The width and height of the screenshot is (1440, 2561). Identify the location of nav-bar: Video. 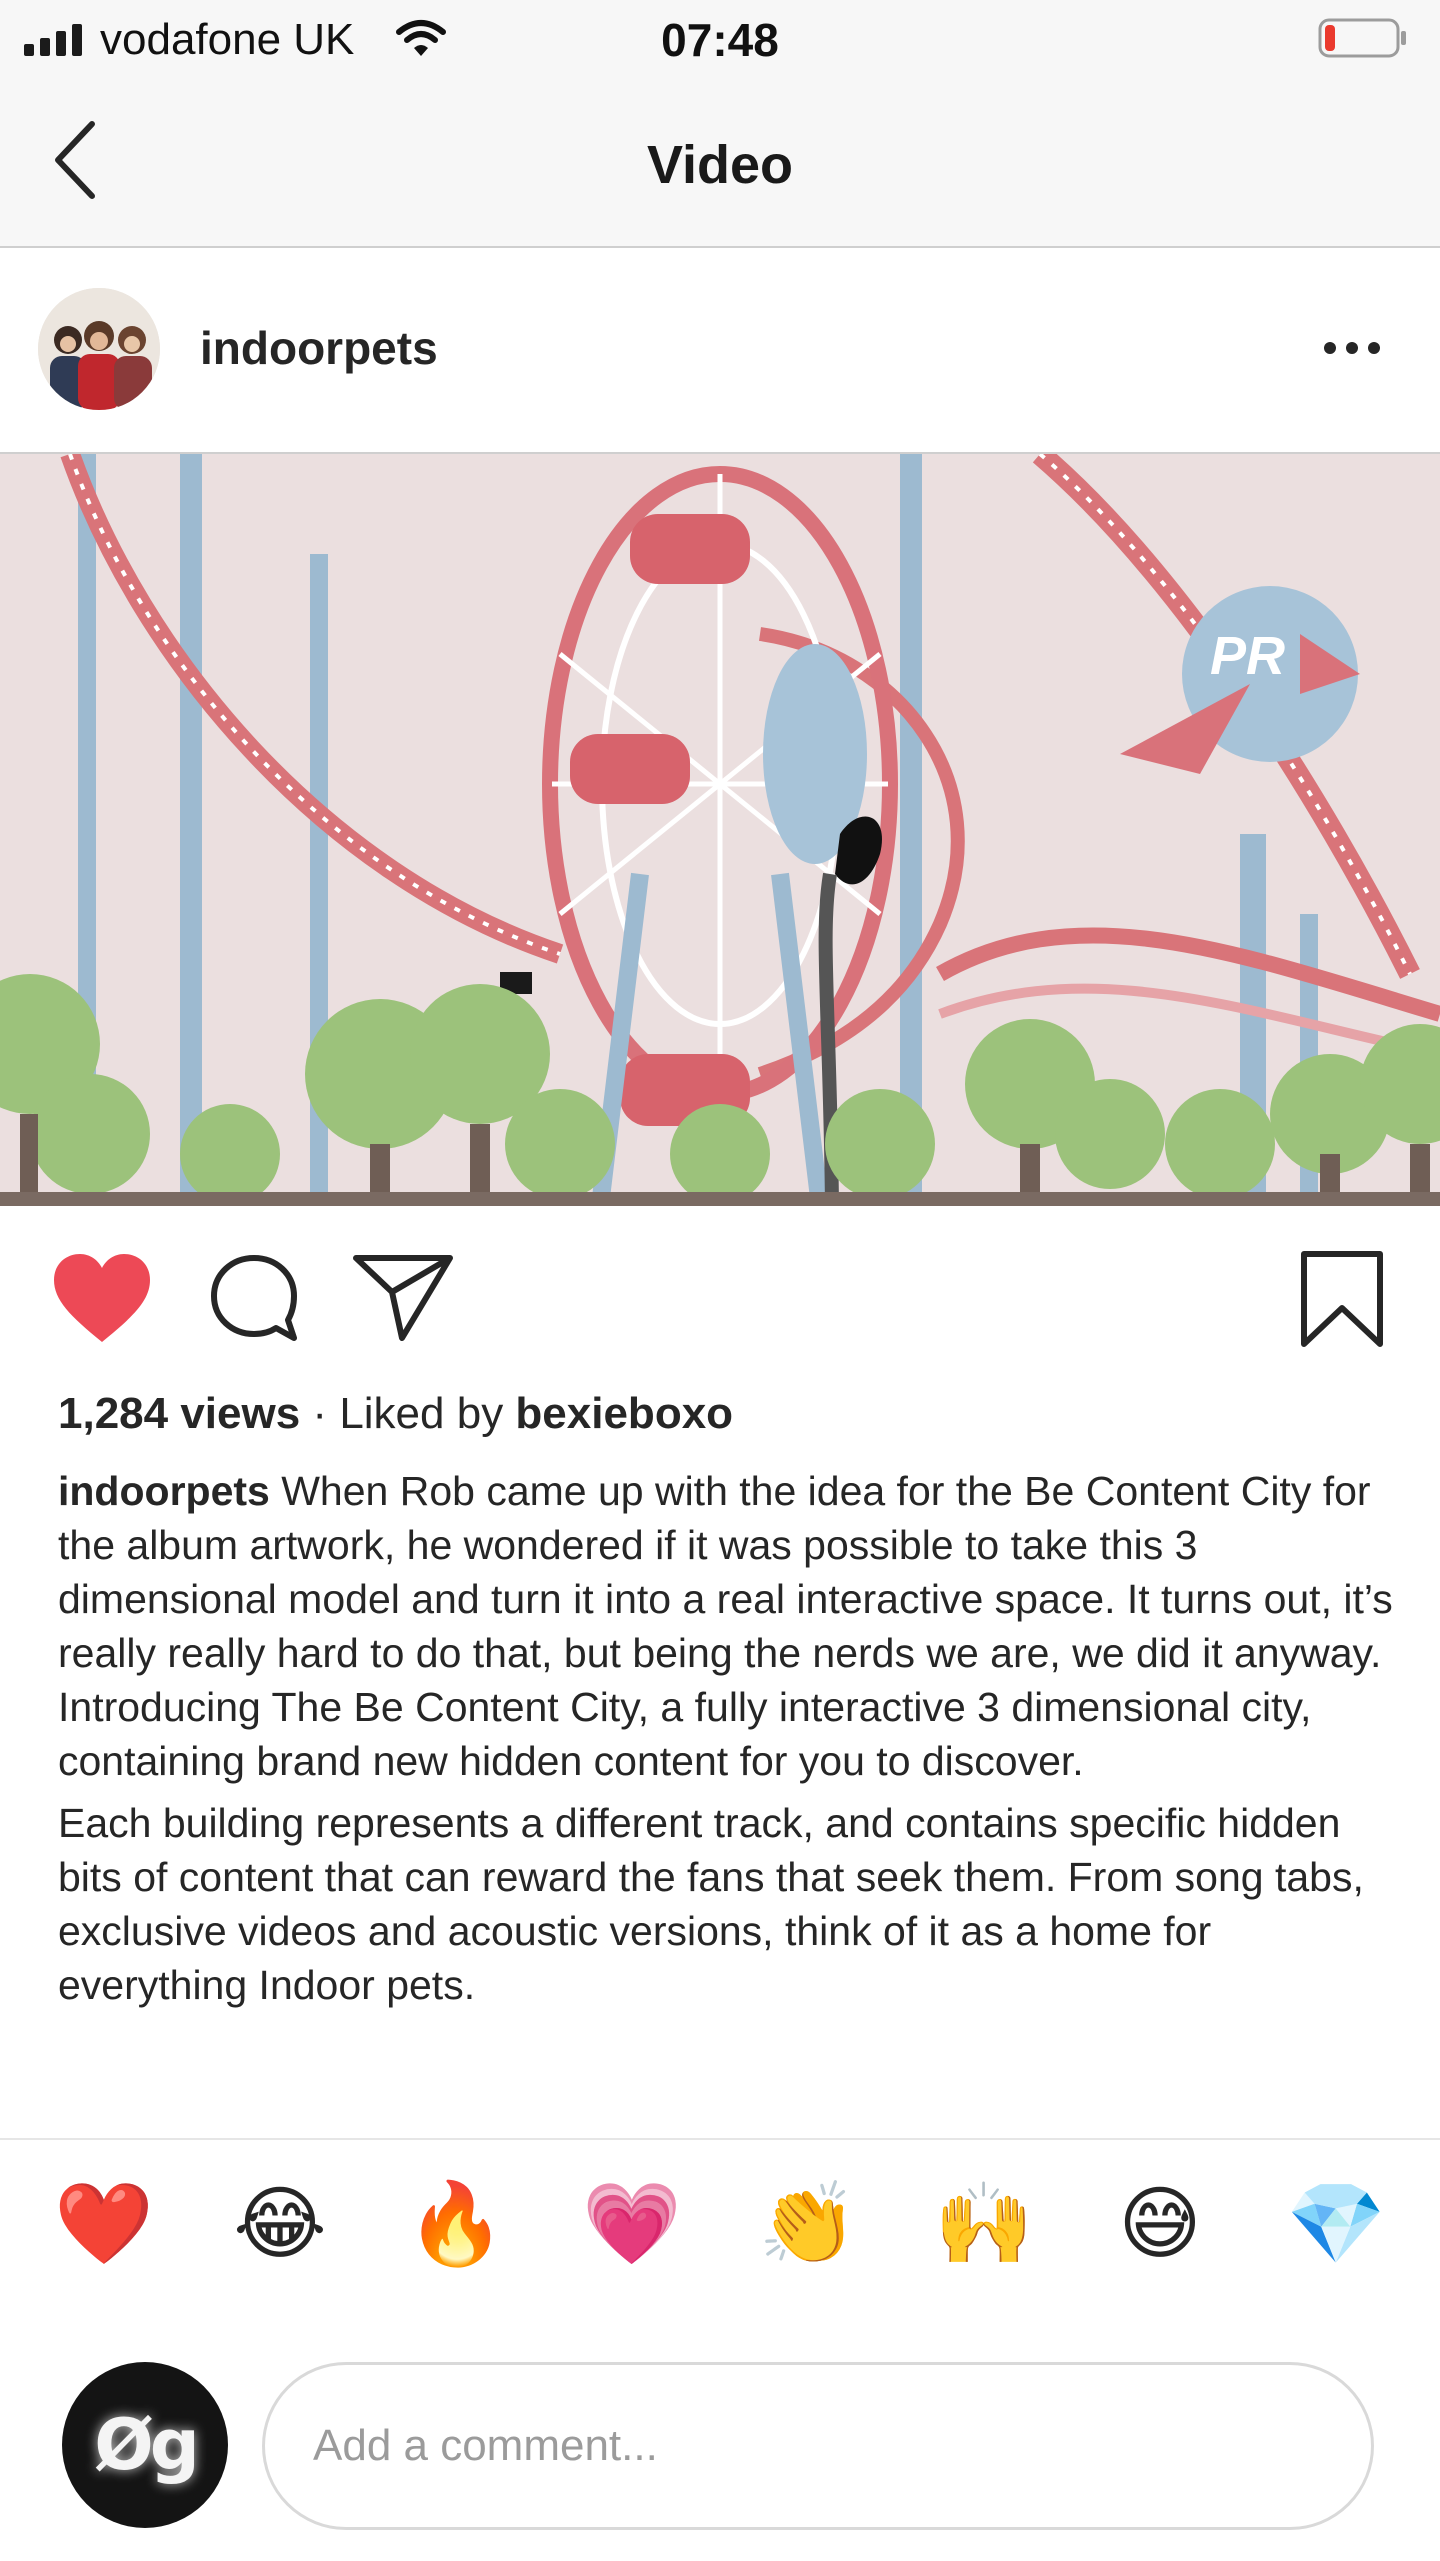
(720, 164).